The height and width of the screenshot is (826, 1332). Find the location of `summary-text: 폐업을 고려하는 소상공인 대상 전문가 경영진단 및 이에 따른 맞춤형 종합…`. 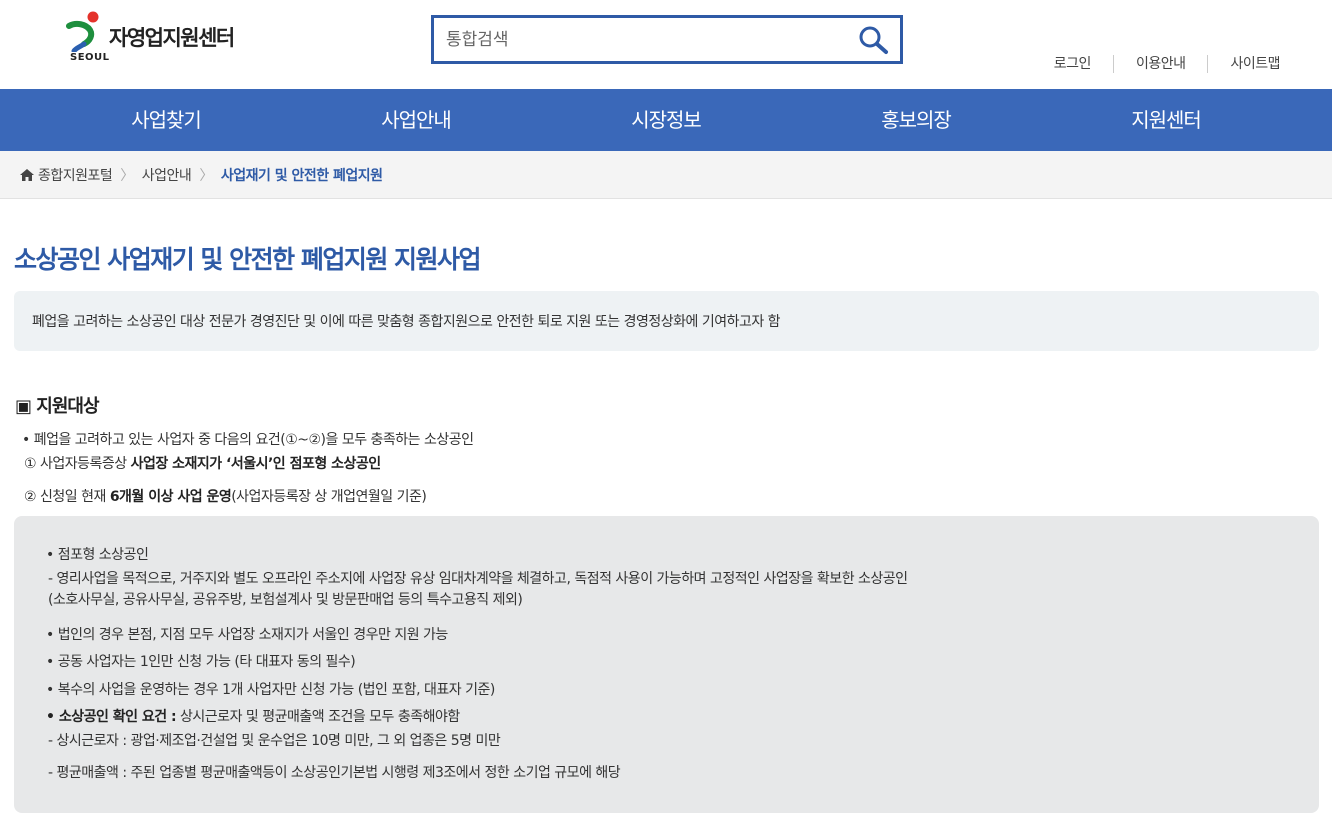

summary-text: 폐업을 고려하는 소상공인 대상 전문가 경영진단 및 이에 따른 맞춤형 종합… is located at coordinates (406, 322).